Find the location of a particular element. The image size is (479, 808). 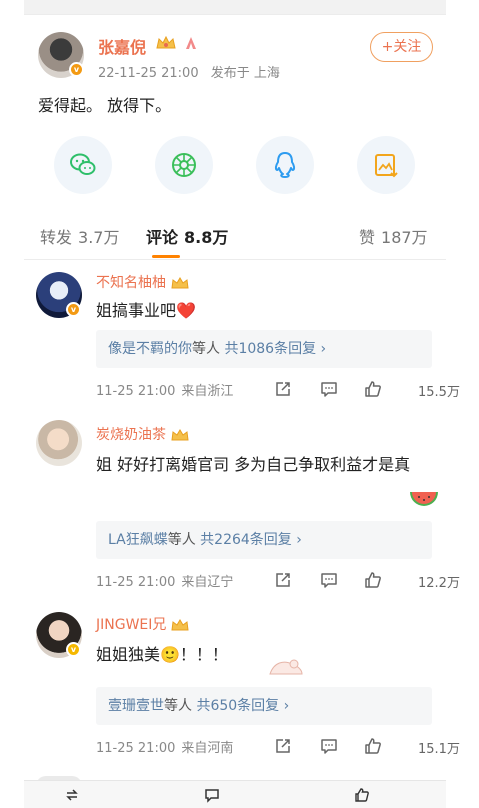

moments-icon is located at coordinates (184, 165).